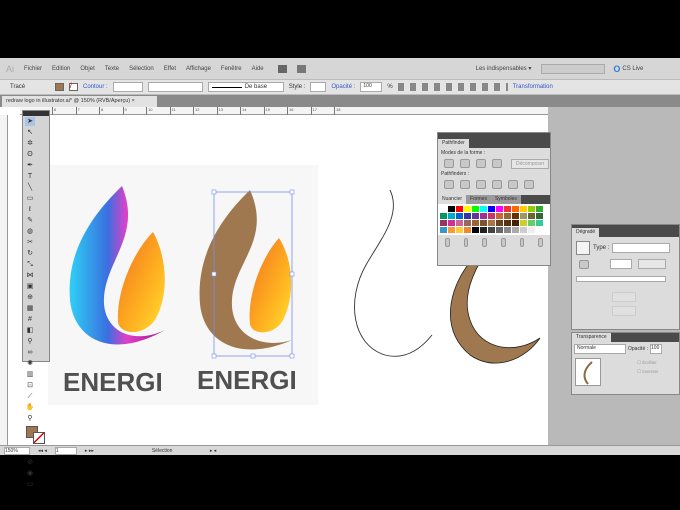  What do you see at coordinates (30, 264) in the screenshot?
I see `scale-tool-icon: ⤡` at bounding box center [30, 264].